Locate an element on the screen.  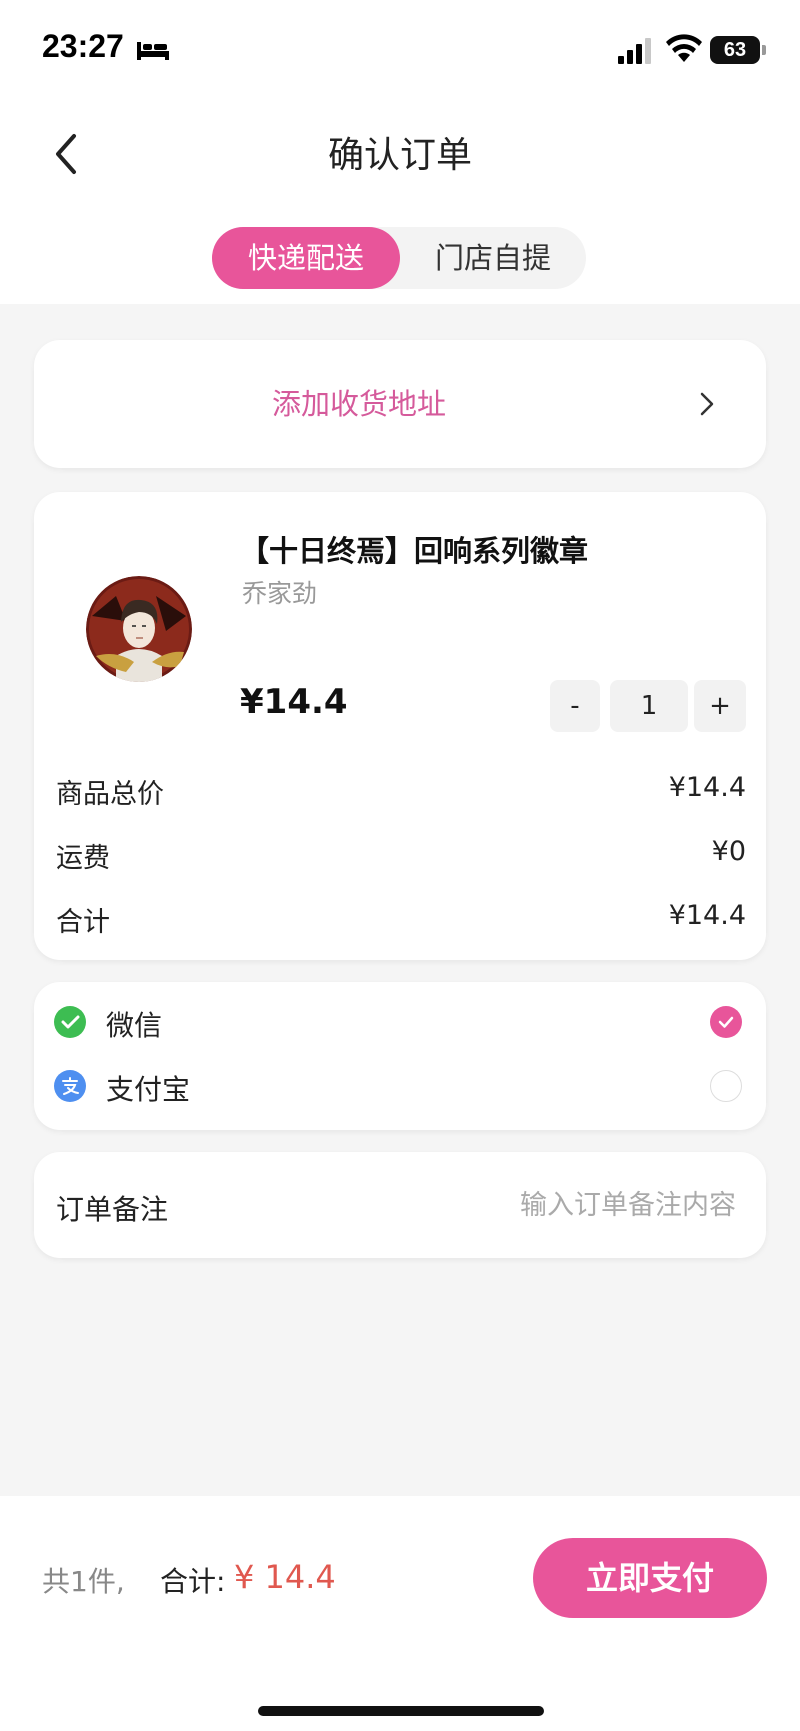
checkout-bar: 共1件, 合计: ¥ 14.4 立即支付 is located at coordinates (400, 1613).